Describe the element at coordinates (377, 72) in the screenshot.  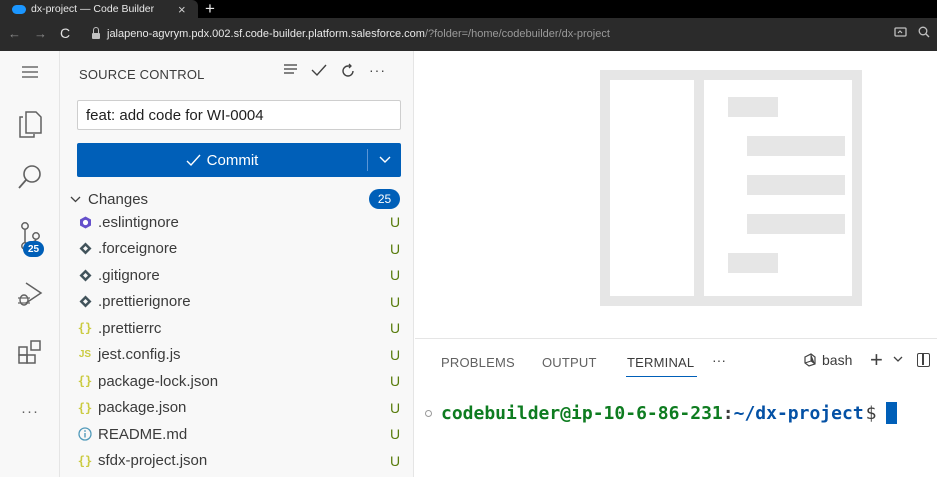
I see `more-actions-icon: ···` at that location.